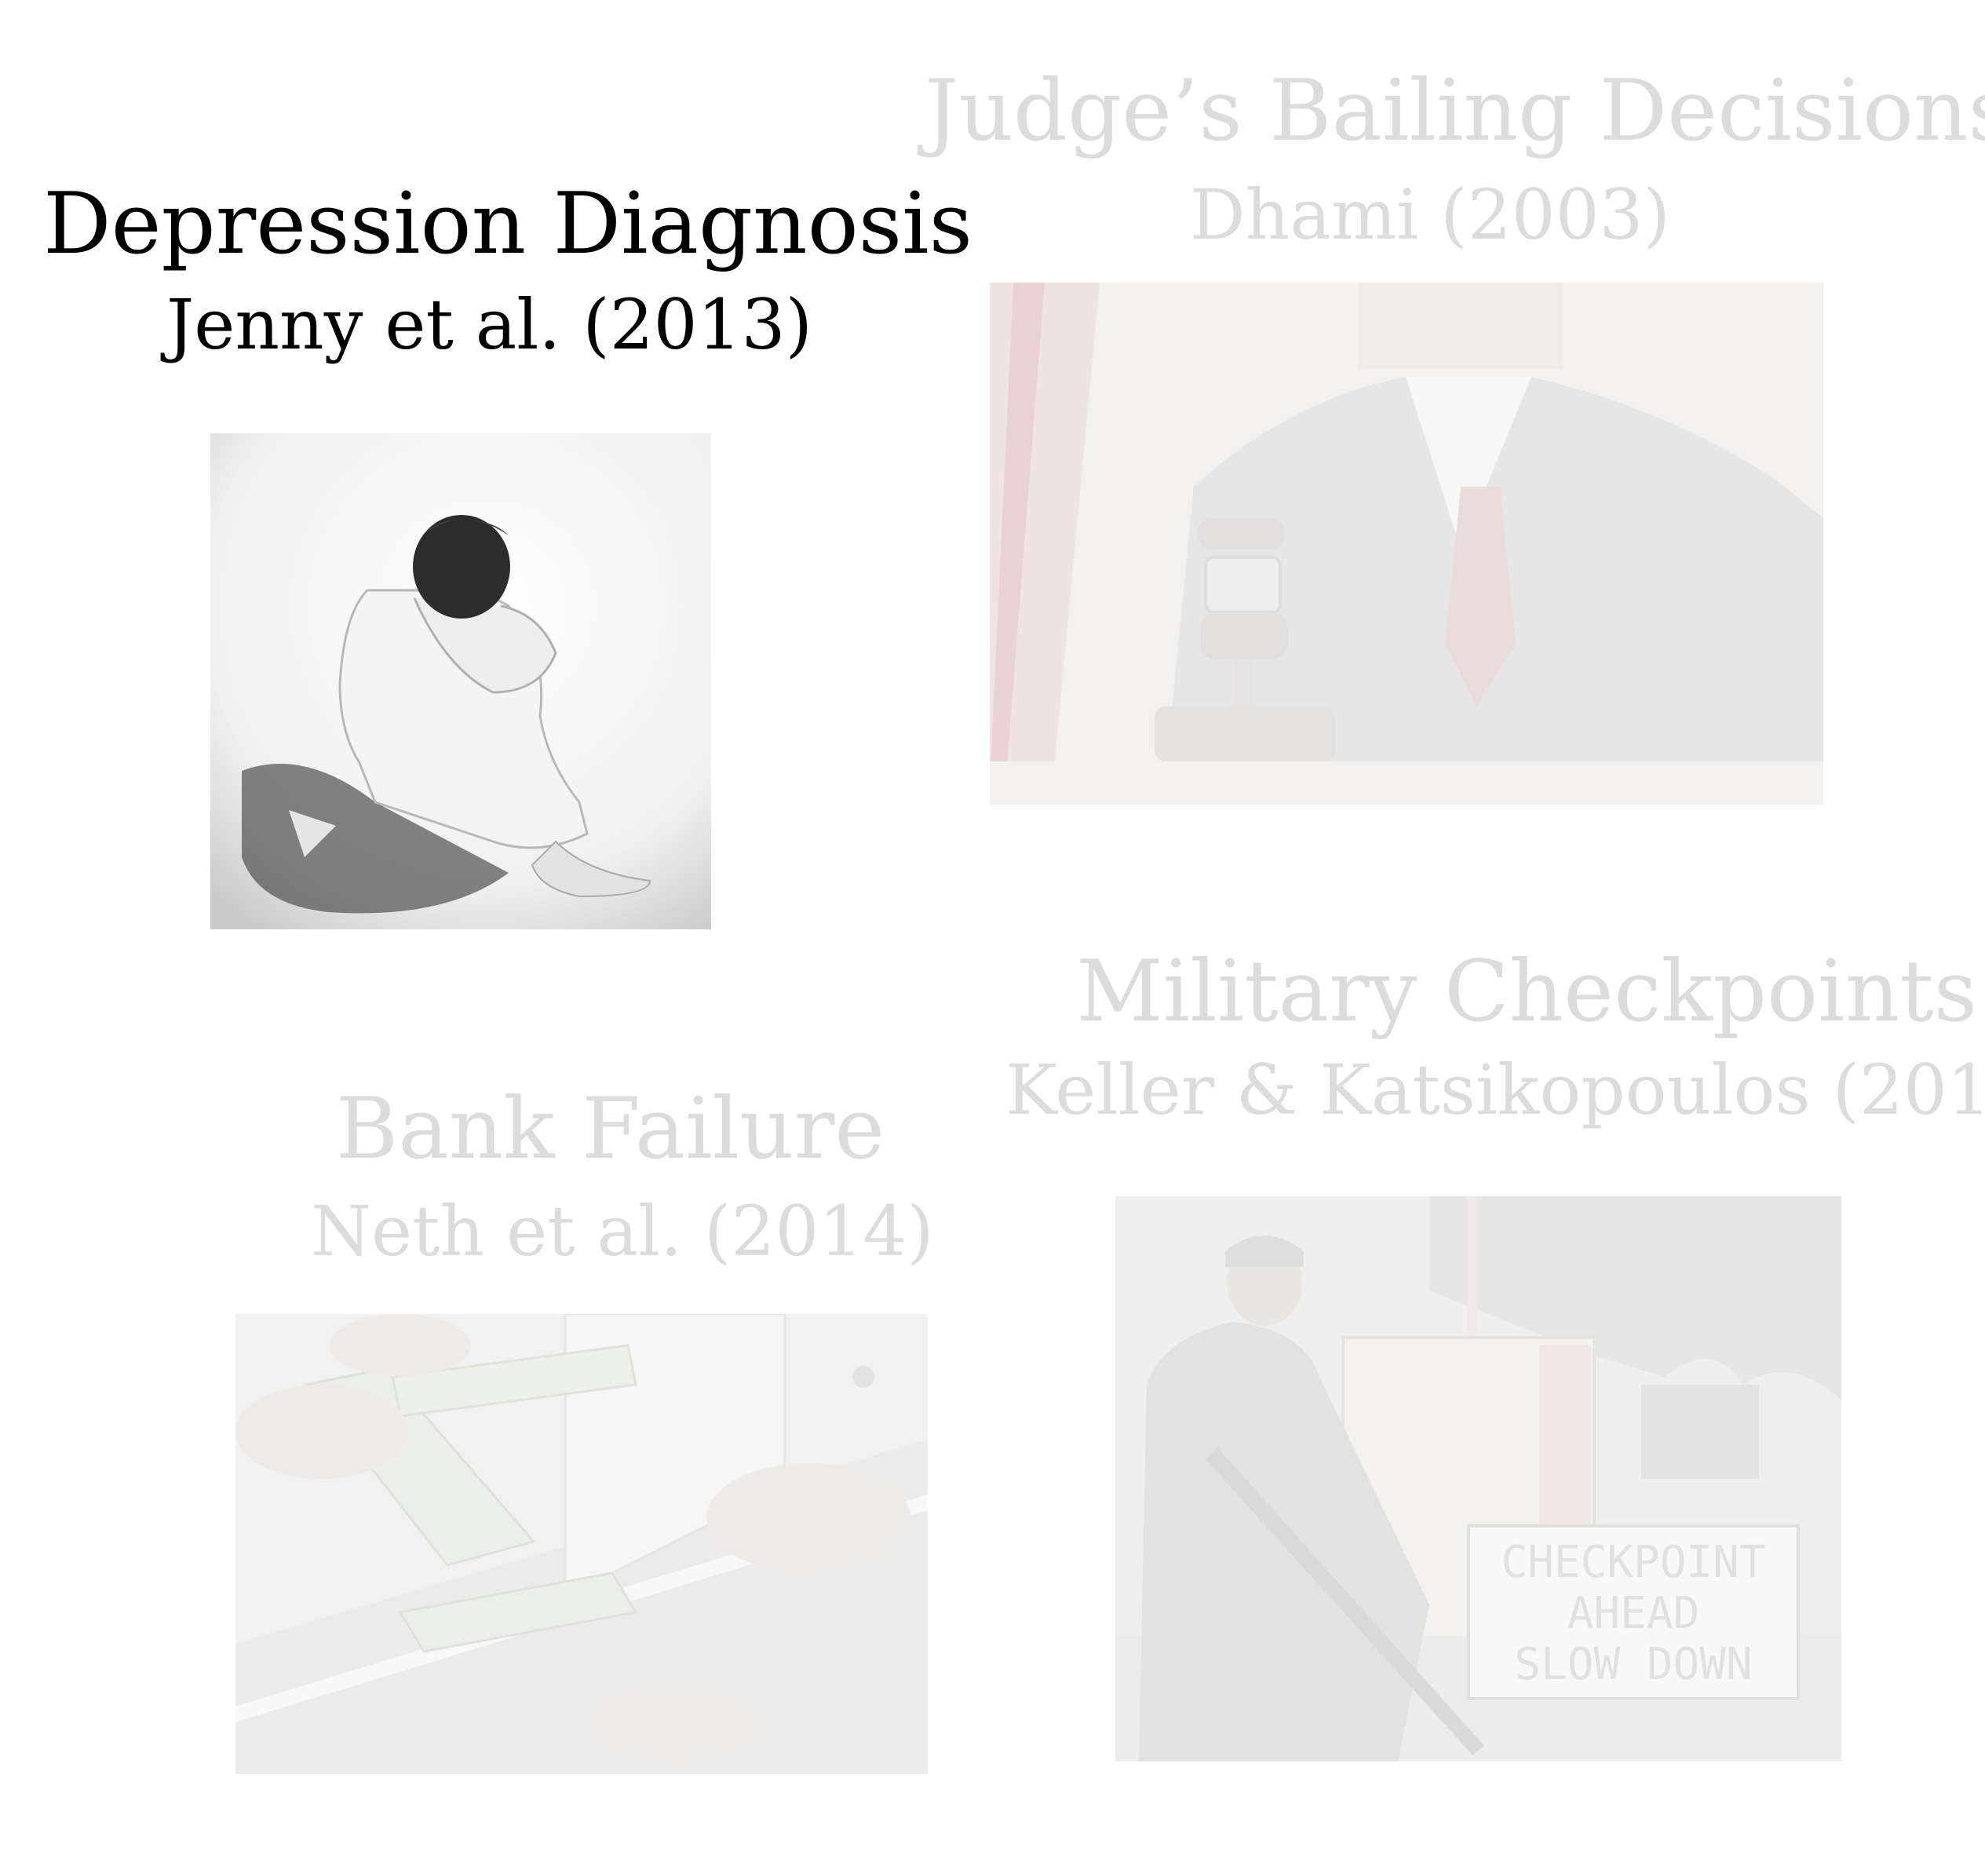 The height and width of the screenshot is (1876, 1985). Describe the element at coordinates (581, 1544) in the screenshot. I see `bank-teller-photo` at that location.